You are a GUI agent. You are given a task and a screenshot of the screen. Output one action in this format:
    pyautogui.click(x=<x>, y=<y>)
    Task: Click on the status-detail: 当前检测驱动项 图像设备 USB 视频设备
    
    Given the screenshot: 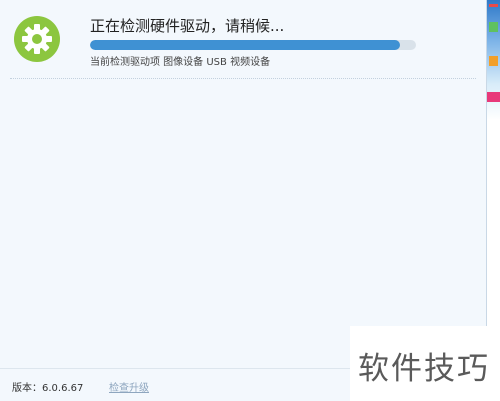 What is the action you would take?
    pyautogui.click(x=180, y=62)
    